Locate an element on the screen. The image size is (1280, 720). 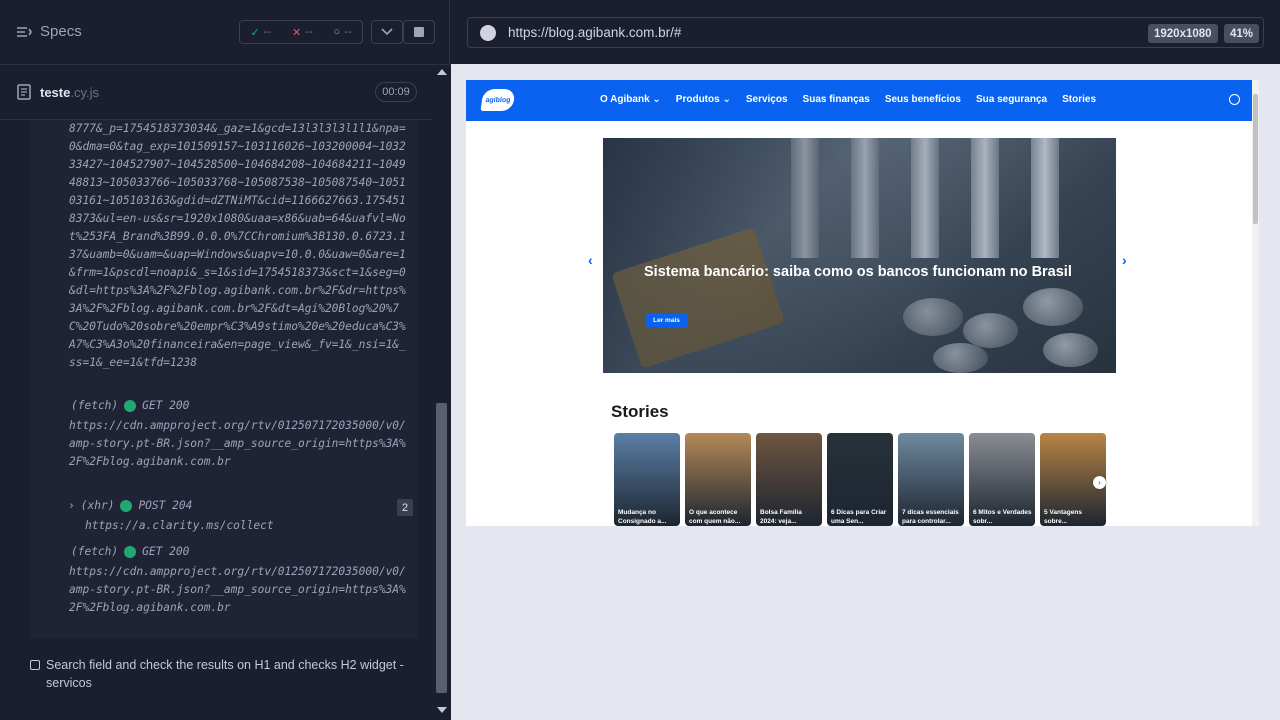
globe-icon is located at coordinates (488, 33).